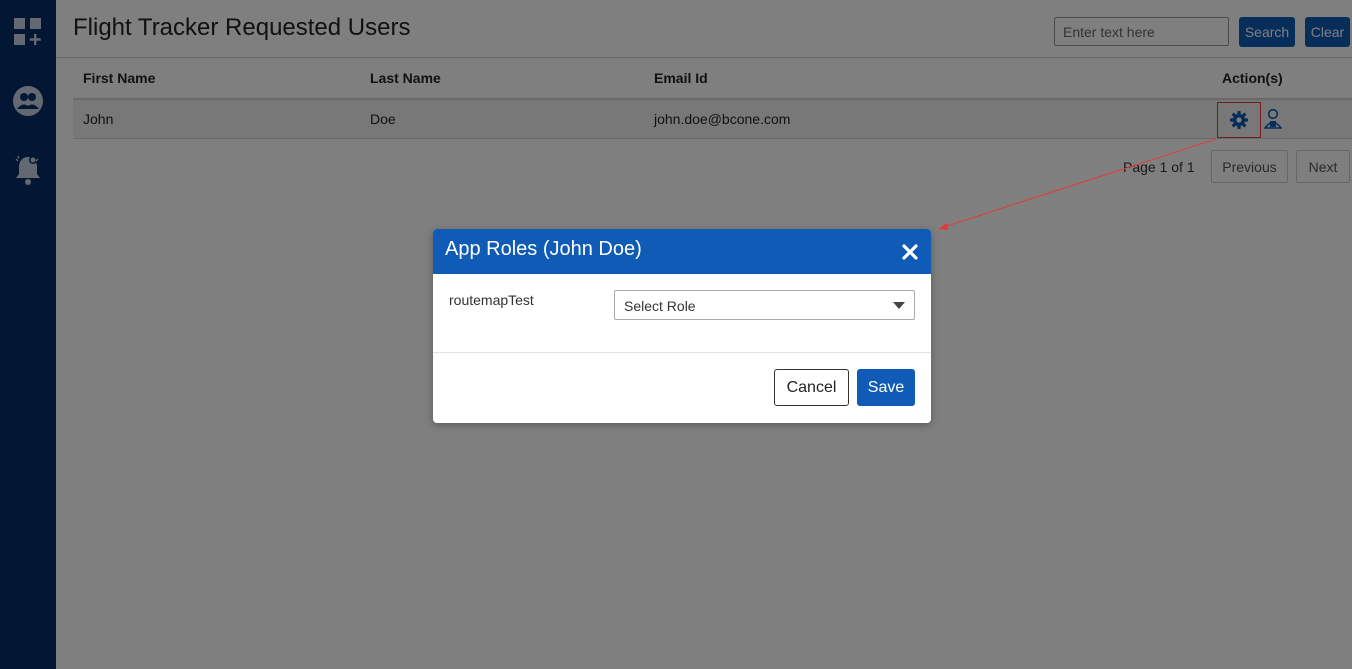 This screenshot has width=1352, height=669. Describe the element at coordinates (682, 352) in the screenshot. I see `dialog-divider` at that location.